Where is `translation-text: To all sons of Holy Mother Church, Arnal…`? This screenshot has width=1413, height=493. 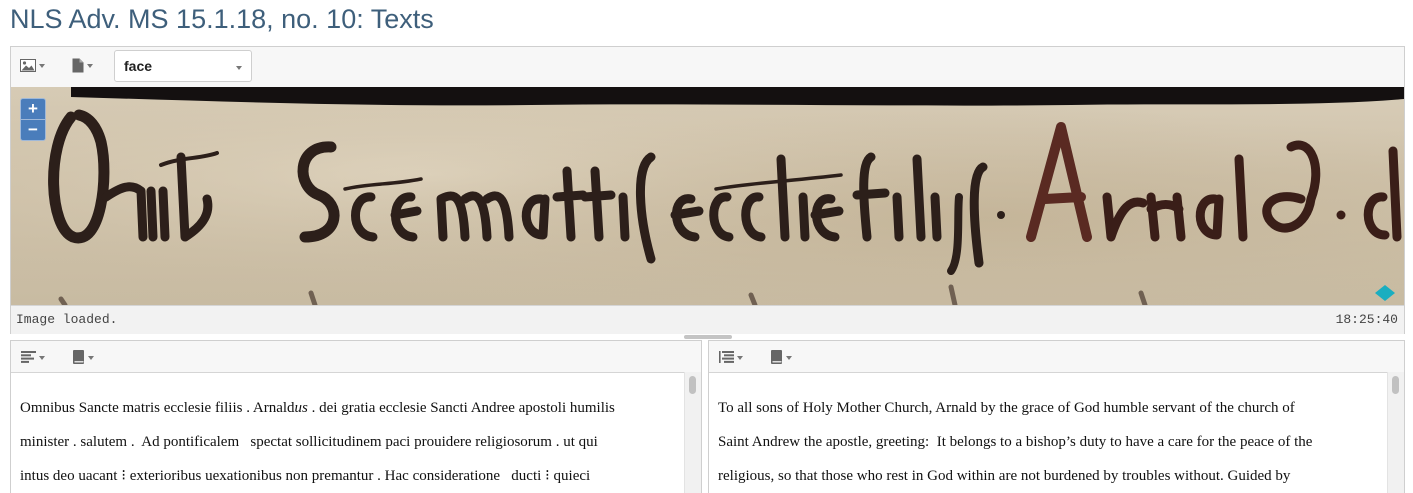 translation-text: To all sons of Holy Mother Church, Arnal… is located at coordinates (1046, 442).